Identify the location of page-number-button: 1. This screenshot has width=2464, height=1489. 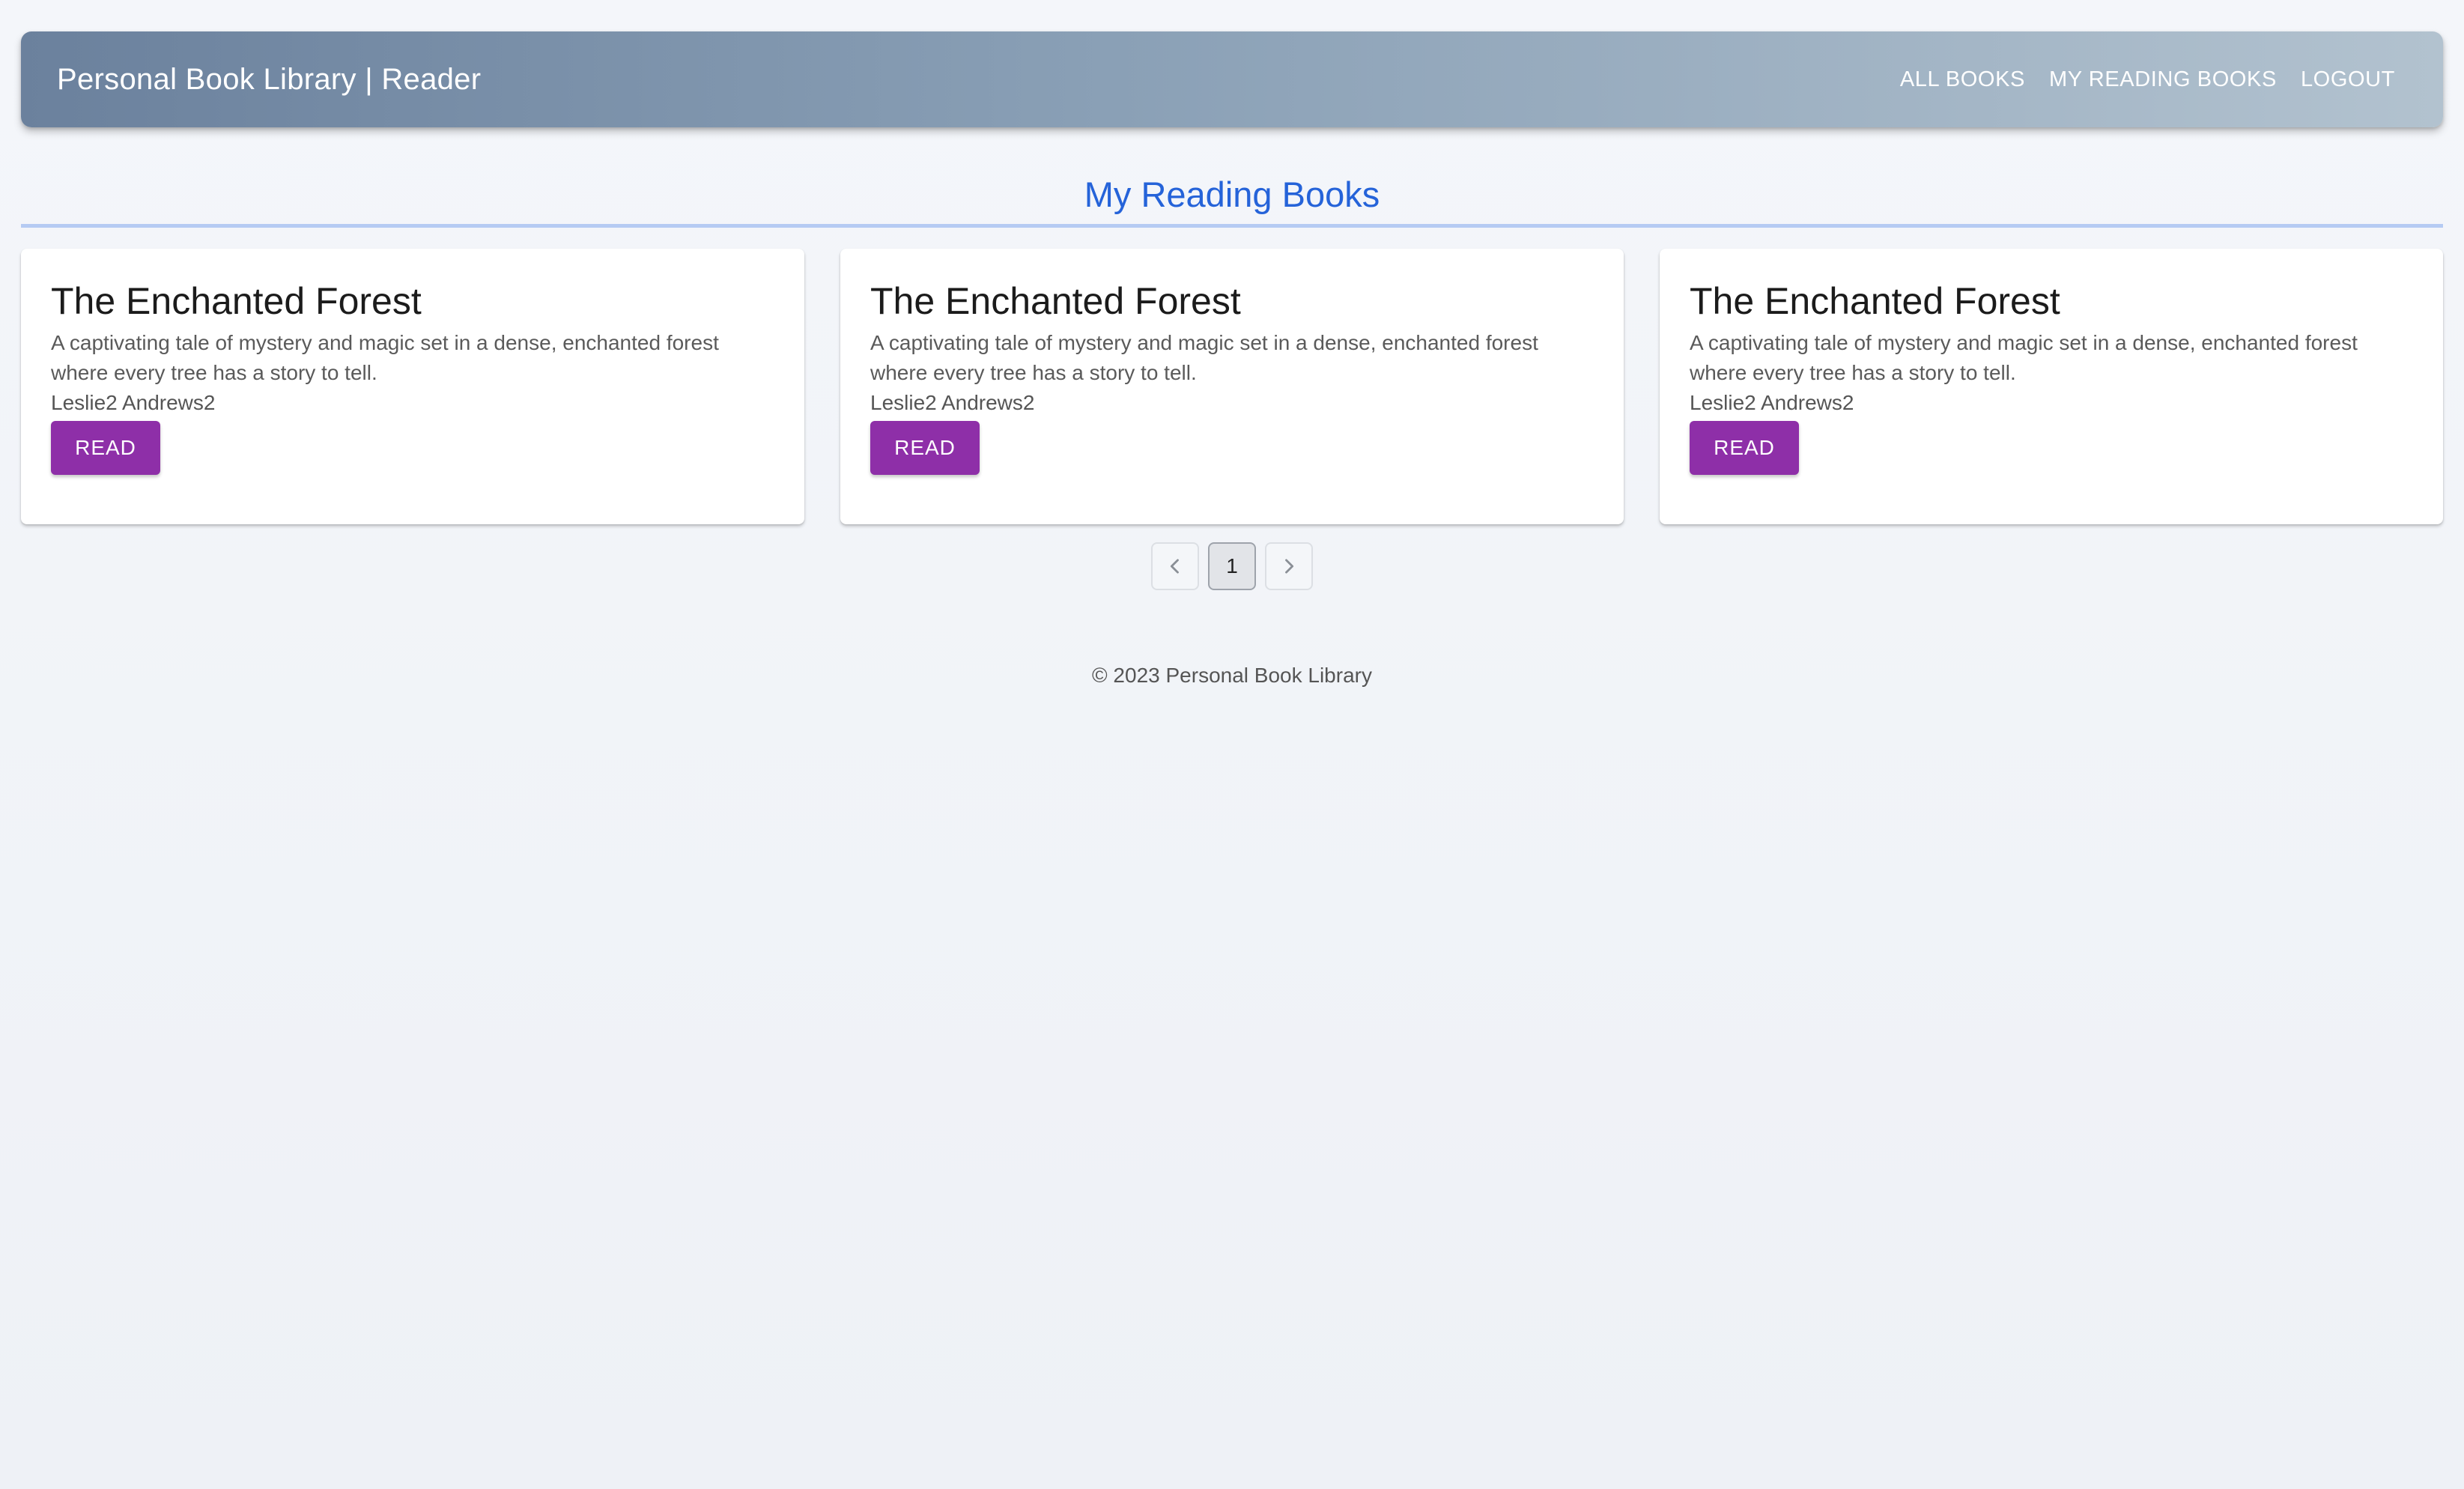
(1232, 566).